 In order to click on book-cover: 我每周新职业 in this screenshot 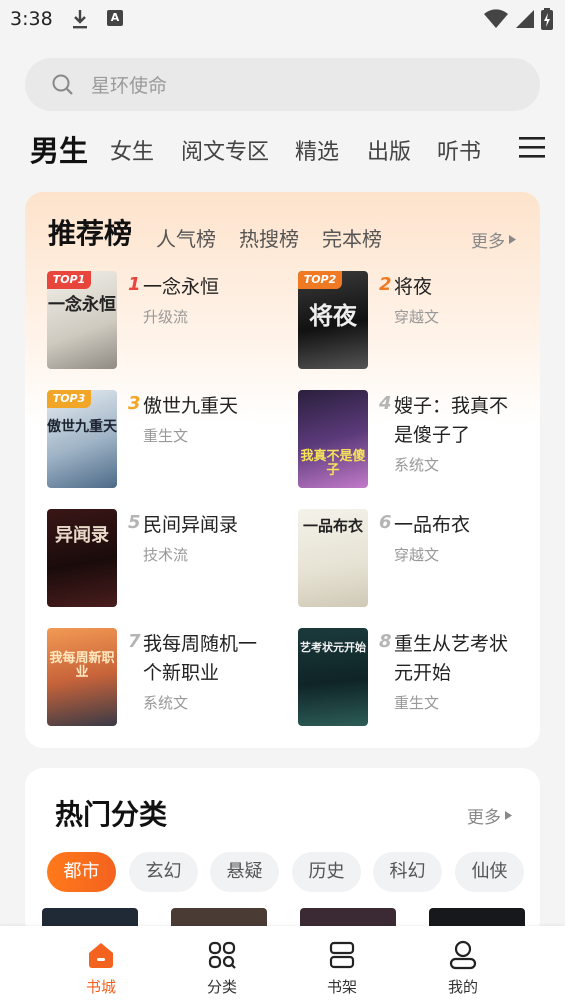, I will do `click(82, 677)`.